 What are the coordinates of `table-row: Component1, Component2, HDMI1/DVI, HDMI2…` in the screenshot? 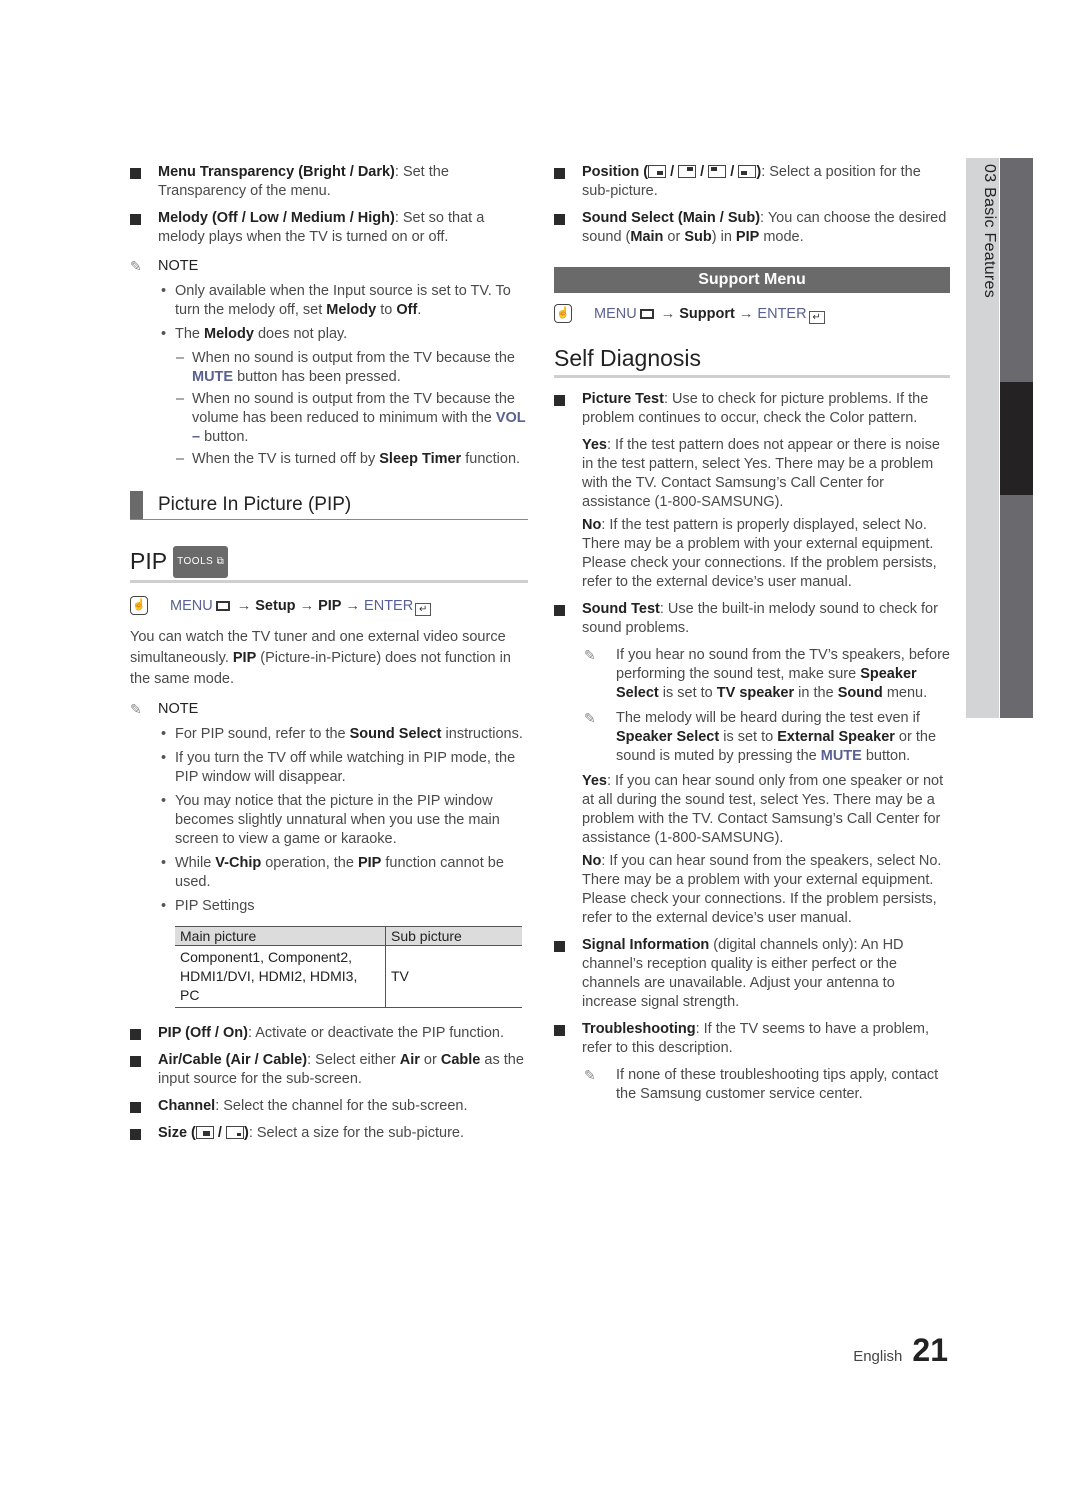 It's located at (348, 976).